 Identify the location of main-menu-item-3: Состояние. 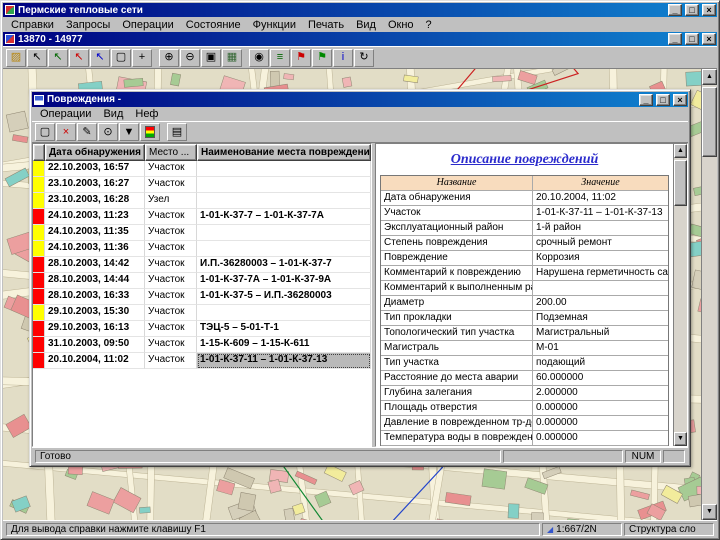
(213, 25).